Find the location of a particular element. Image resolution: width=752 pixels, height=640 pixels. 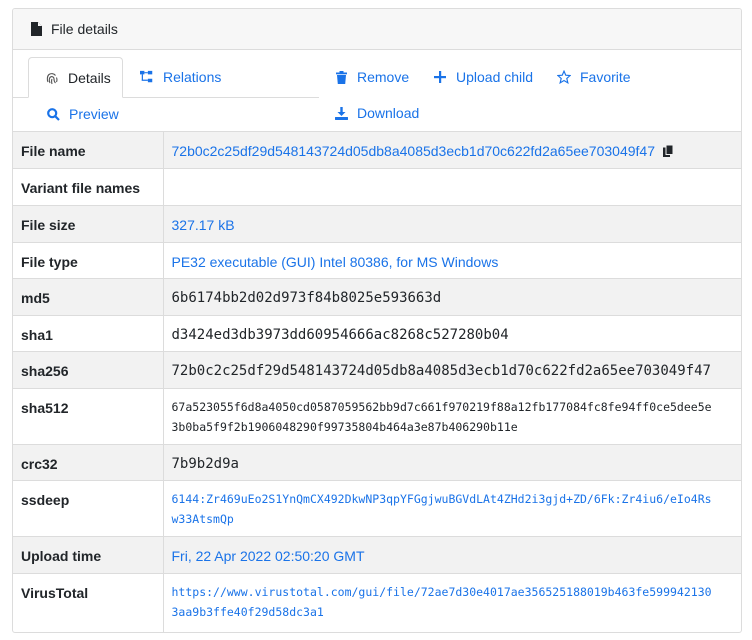

favorite-label: Favorite is located at coordinates (605, 77).